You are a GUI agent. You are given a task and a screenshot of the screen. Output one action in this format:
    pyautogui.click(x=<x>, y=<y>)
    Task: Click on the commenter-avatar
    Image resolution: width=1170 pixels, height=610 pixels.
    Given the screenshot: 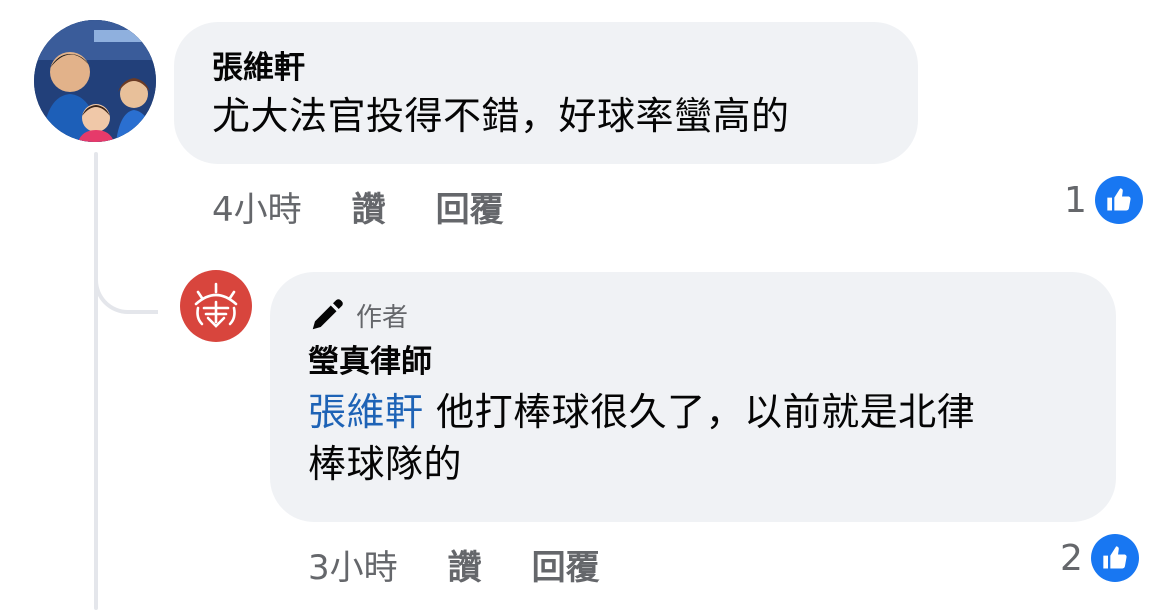 What is the action you would take?
    pyautogui.click(x=95, y=81)
    